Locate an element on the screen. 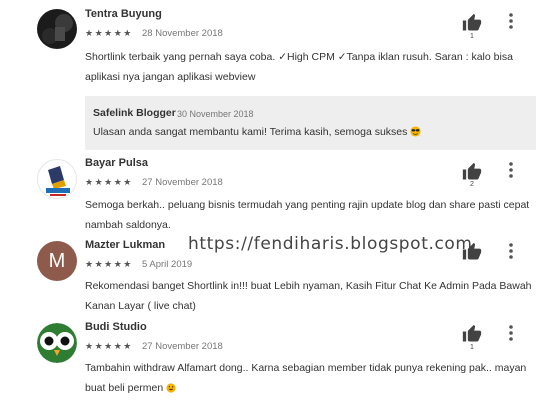 Image resolution: width=556 pixels, height=400 pixels. grin-emoji-icon is located at coordinates (171, 388).